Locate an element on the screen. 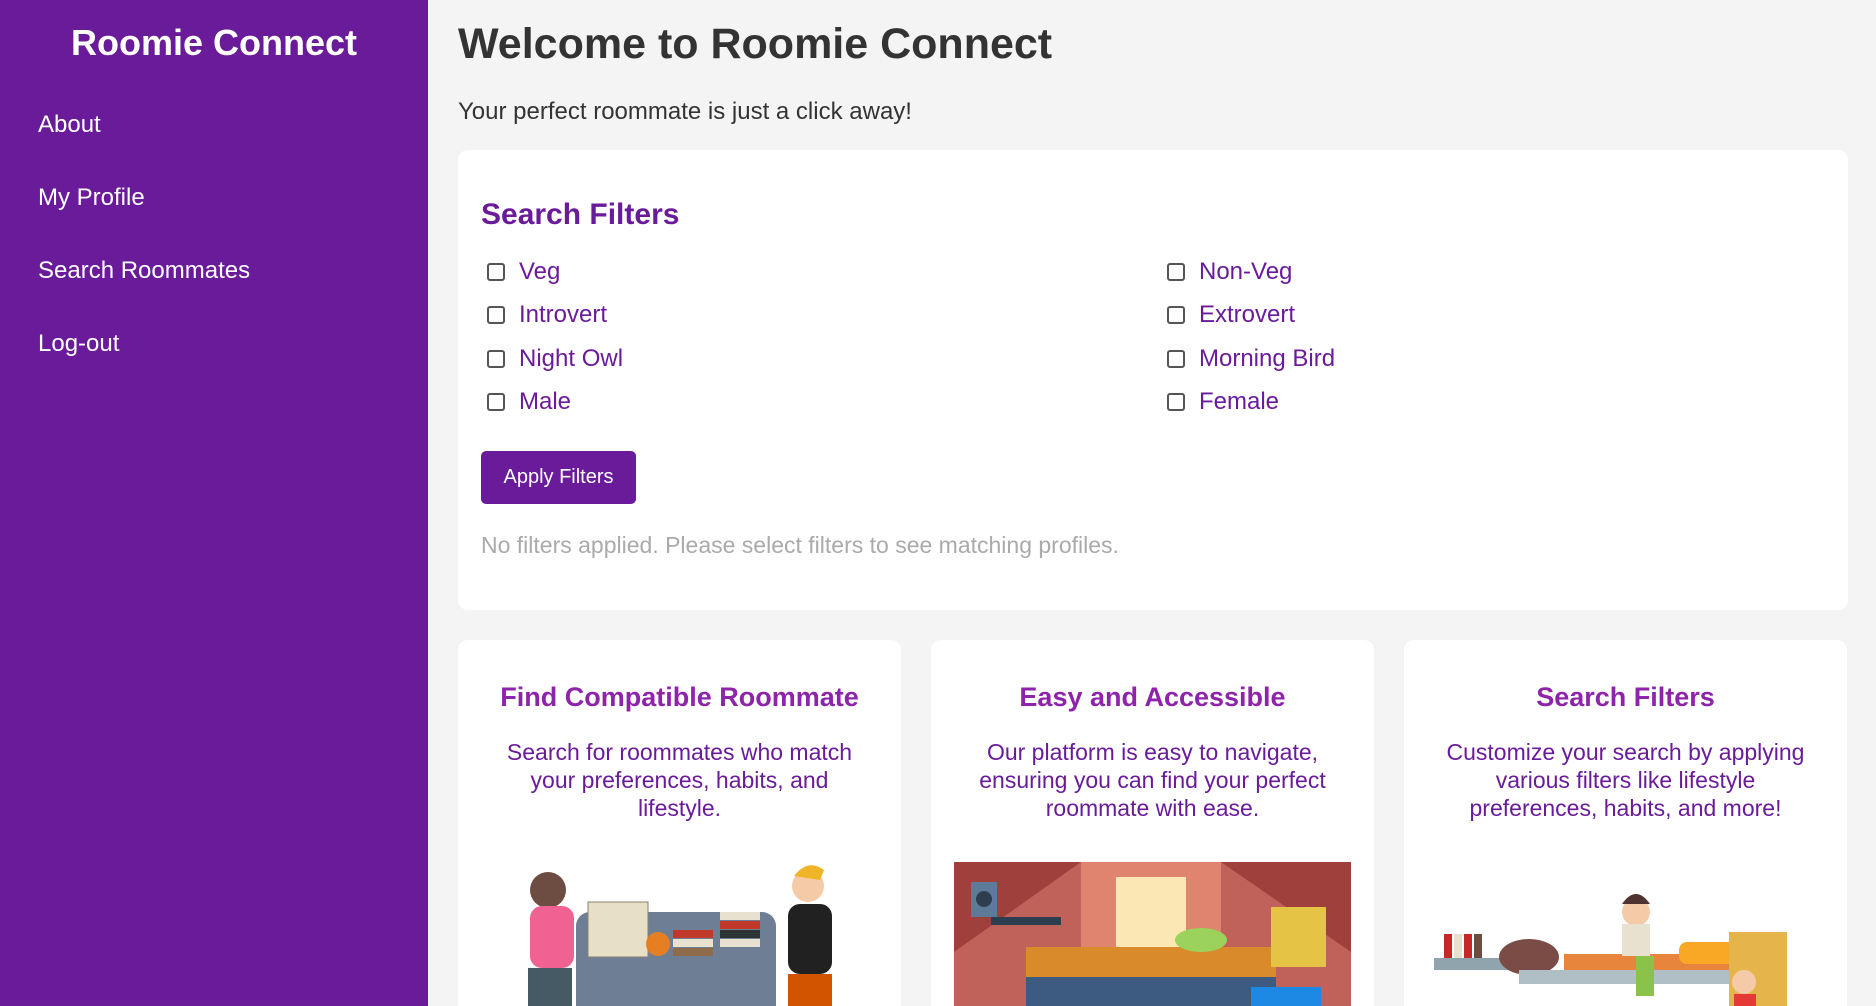  dorm-room-student-illustration is located at coordinates (1610, 950).